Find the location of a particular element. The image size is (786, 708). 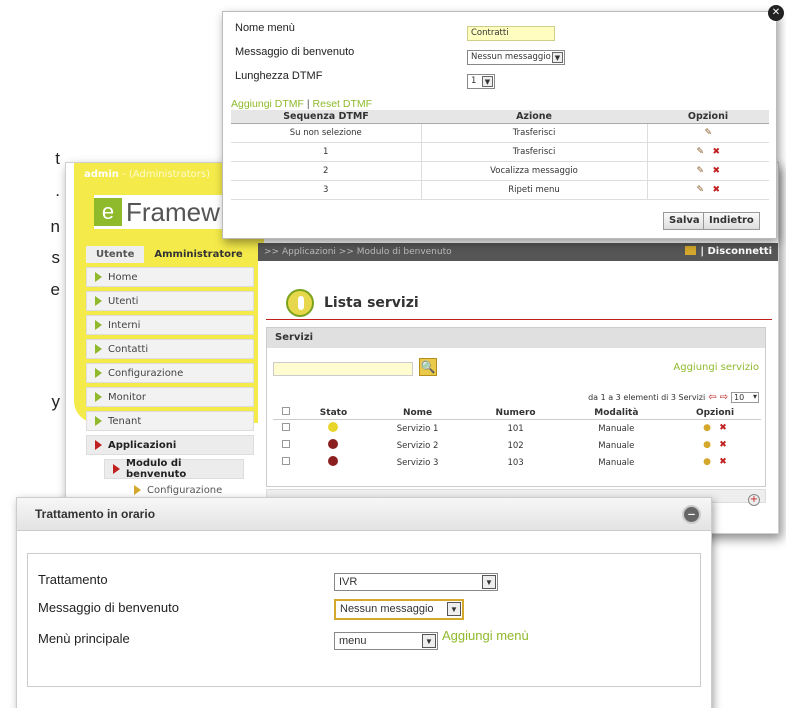

sidebar-item-home: Home is located at coordinates (170, 277).